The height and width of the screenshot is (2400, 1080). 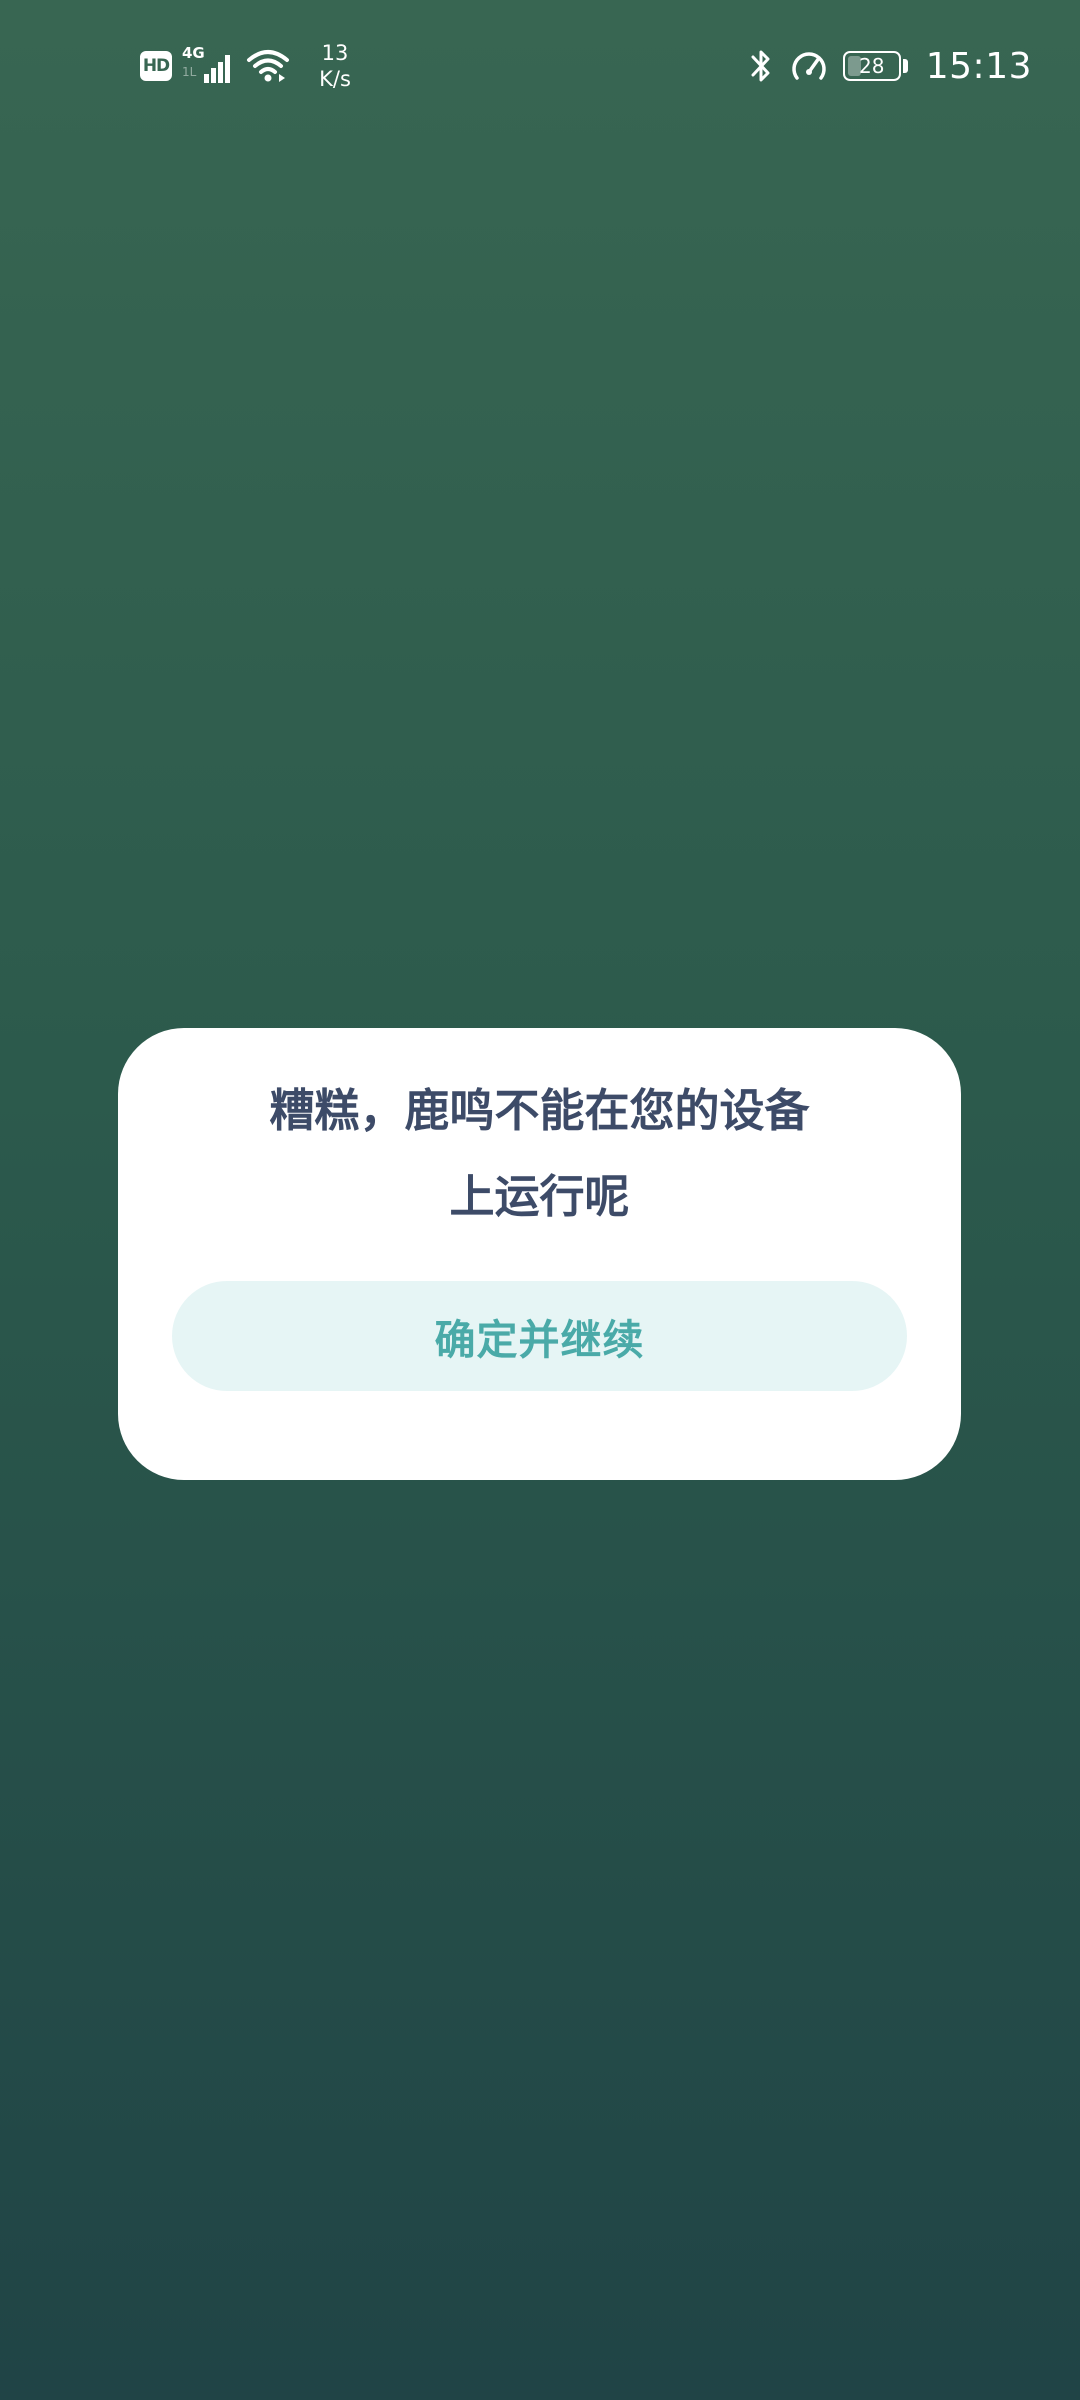 I want to click on incompatible-device-dialog: 糟糕，鹿鸣不能在您的设备 上运行呢 确定并继续, so click(x=539, y=1254).